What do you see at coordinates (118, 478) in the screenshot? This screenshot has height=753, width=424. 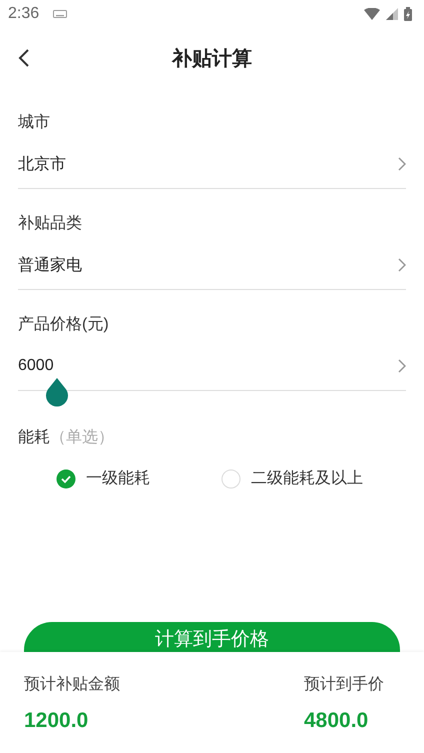 I see `option-label: 一级能耗` at bounding box center [118, 478].